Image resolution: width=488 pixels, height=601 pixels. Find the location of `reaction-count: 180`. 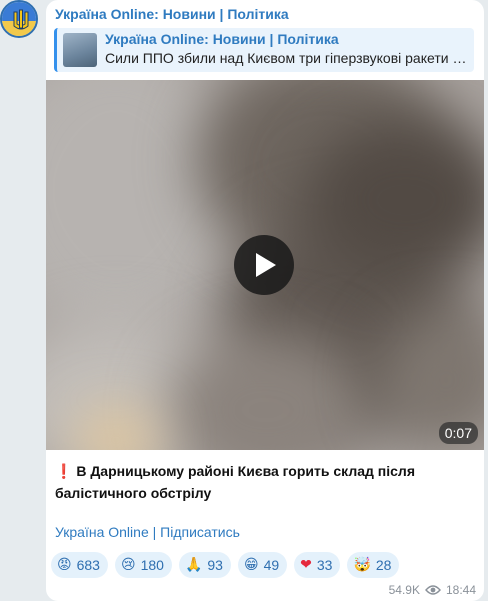

reaction-count: 180 is located at coordinates (152, 565).